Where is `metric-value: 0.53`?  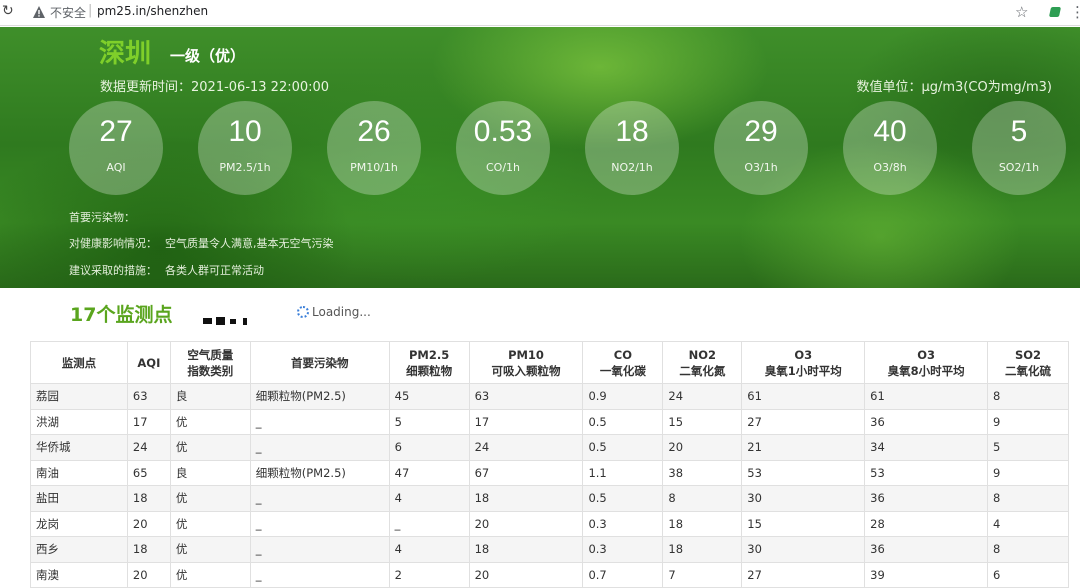 metric-value: 0.53 is located at coordinates (503, 131).